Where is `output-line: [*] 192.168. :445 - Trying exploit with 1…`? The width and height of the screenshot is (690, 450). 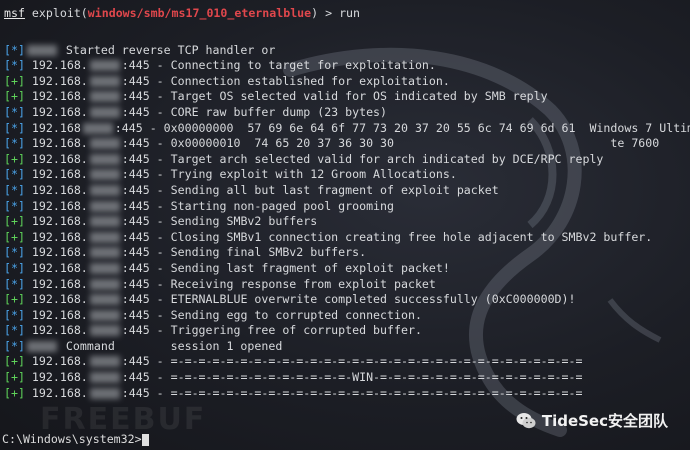 output-line: [*] 192.168. :445 - Trying exploit with 1… is located at coordinates (347, 175).